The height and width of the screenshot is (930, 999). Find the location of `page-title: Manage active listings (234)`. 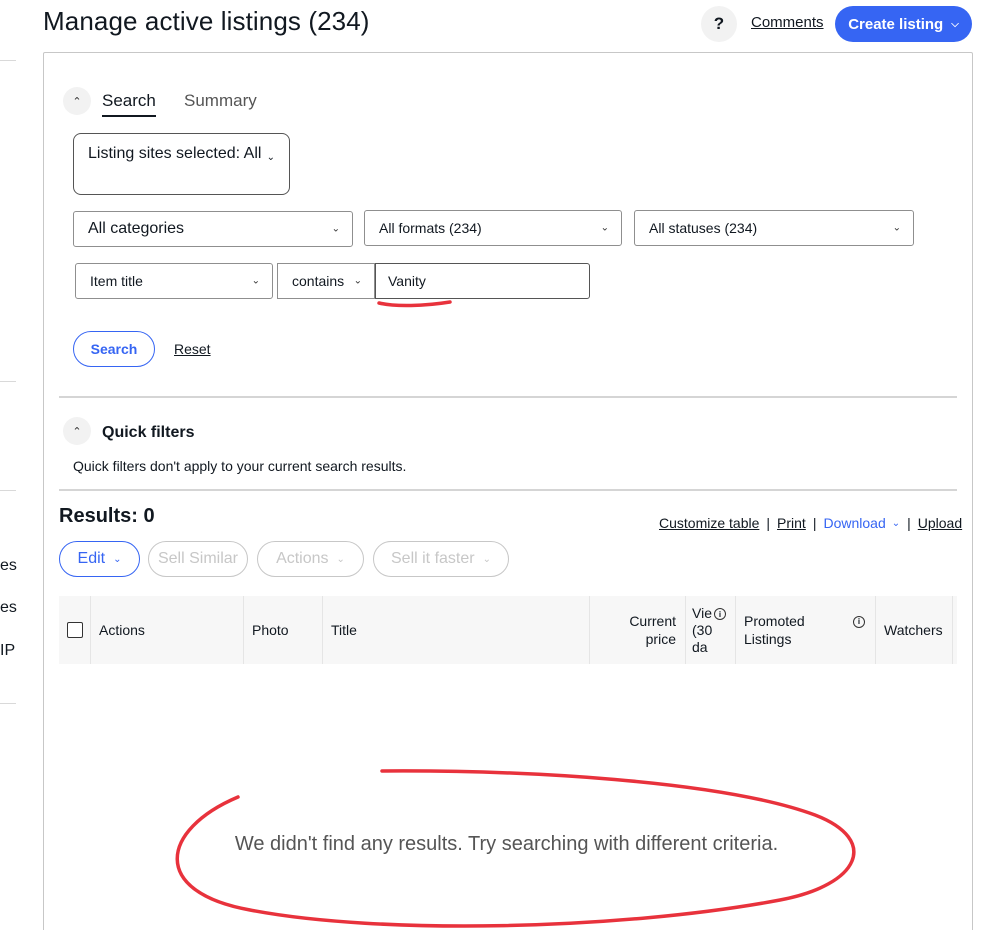

page-title: Manage active listings (234) is located at coordinates (206, 21).